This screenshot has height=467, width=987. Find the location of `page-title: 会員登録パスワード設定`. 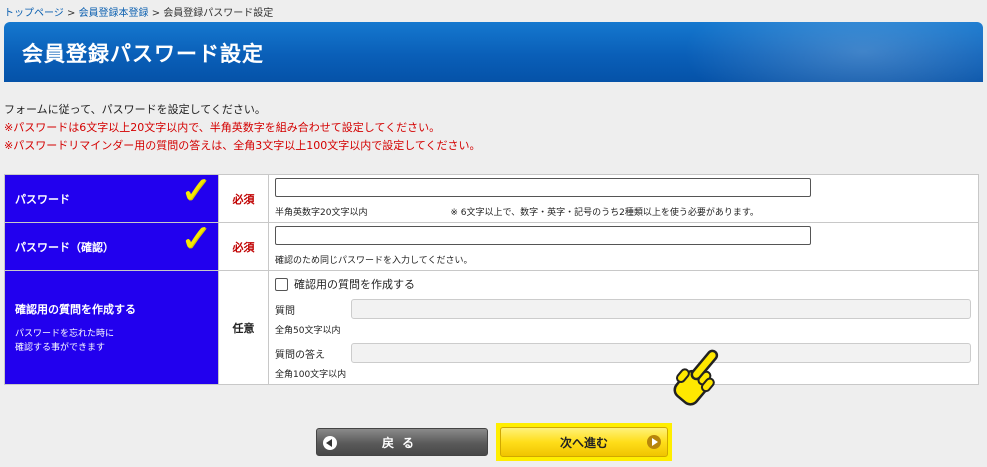

page-title: 会員登録パスワード設定 is located at coordinates (143, 54).